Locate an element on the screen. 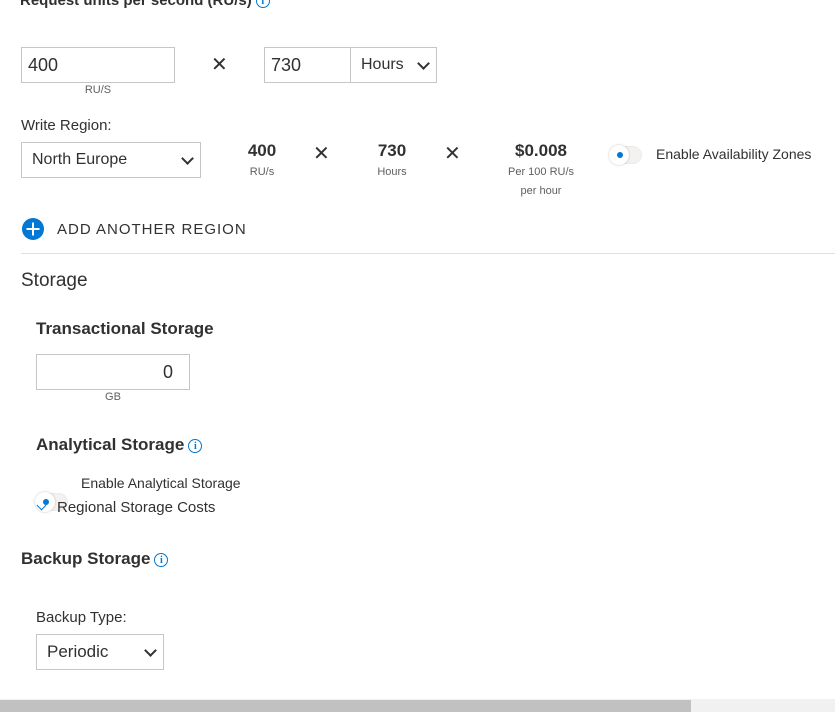 The image size is (835, 712). ru-input-value: 400 is located at coordinates (43, 64).